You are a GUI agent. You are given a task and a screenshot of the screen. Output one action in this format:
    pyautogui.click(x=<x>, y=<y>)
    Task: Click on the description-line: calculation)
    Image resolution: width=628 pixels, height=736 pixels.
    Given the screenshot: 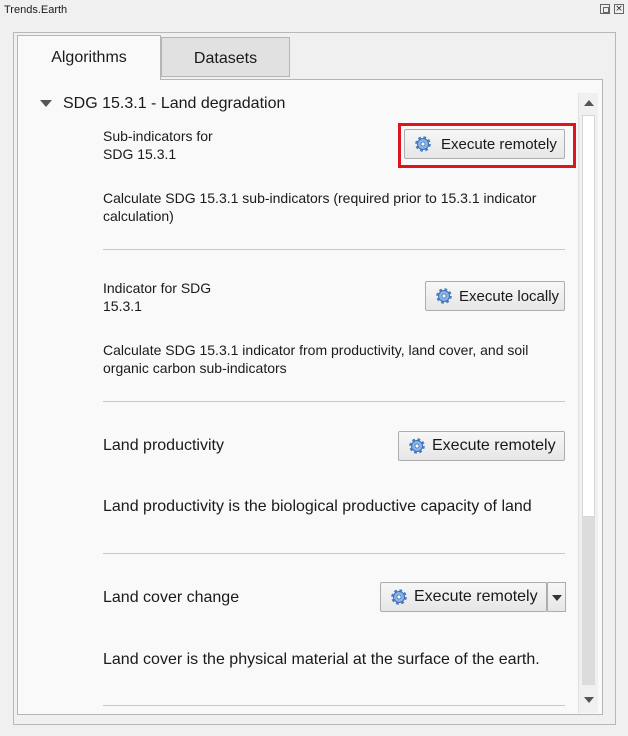 What is the action you would take?
    pyautogui.click(x=138, y=216)
    